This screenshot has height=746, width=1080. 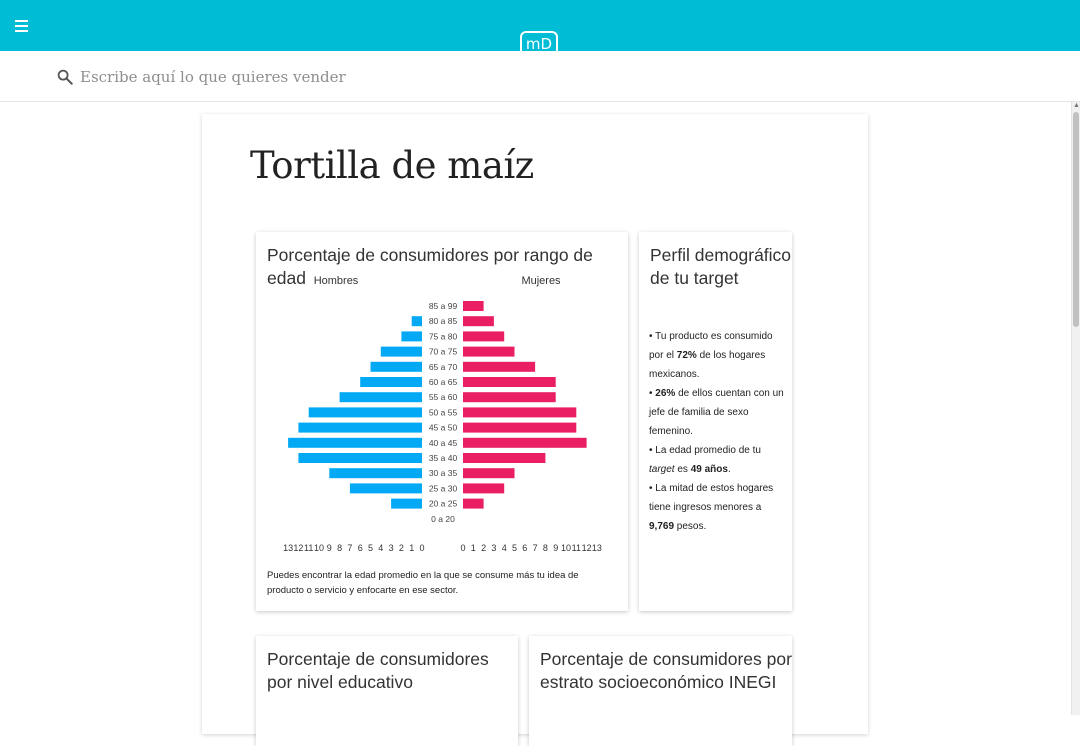 I want to click on x-tick-label-left: 10, so click(x=319, y=547).